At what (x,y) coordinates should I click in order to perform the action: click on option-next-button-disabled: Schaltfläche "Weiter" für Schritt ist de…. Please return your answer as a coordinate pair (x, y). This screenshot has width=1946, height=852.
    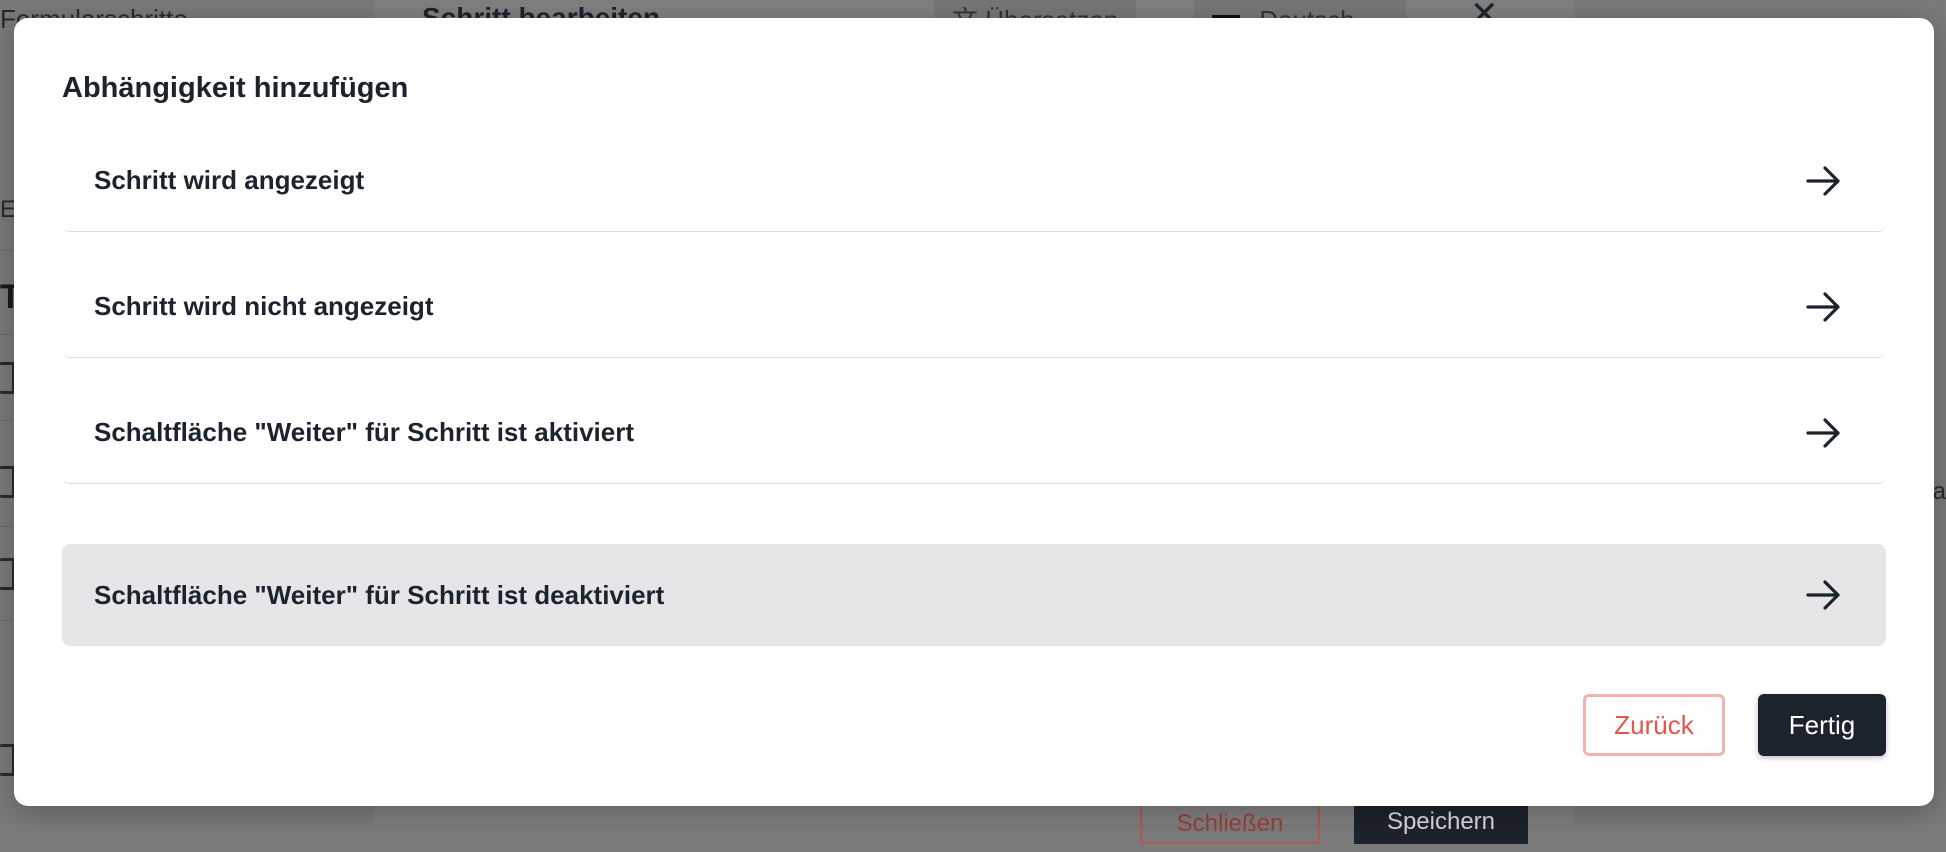
    Looking at the image, I should click on (974, 595).